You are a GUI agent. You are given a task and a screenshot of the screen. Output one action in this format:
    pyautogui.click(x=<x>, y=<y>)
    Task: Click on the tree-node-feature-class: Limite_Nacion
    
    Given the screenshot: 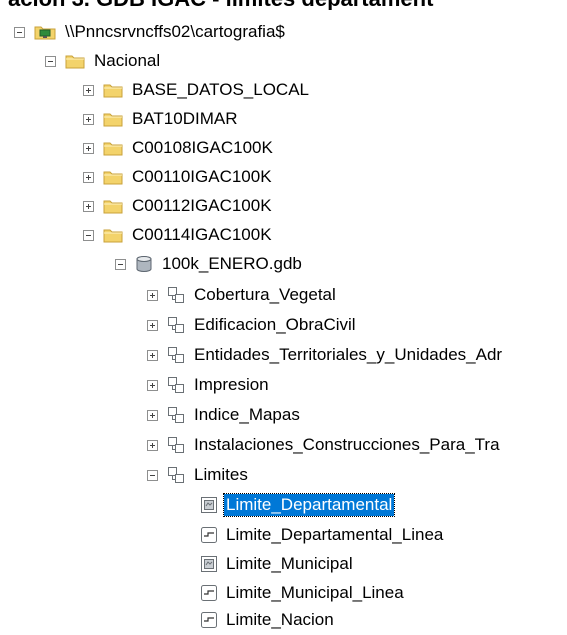 What is the action you would take?
    pyautogui.click(x=268, y=620)
    